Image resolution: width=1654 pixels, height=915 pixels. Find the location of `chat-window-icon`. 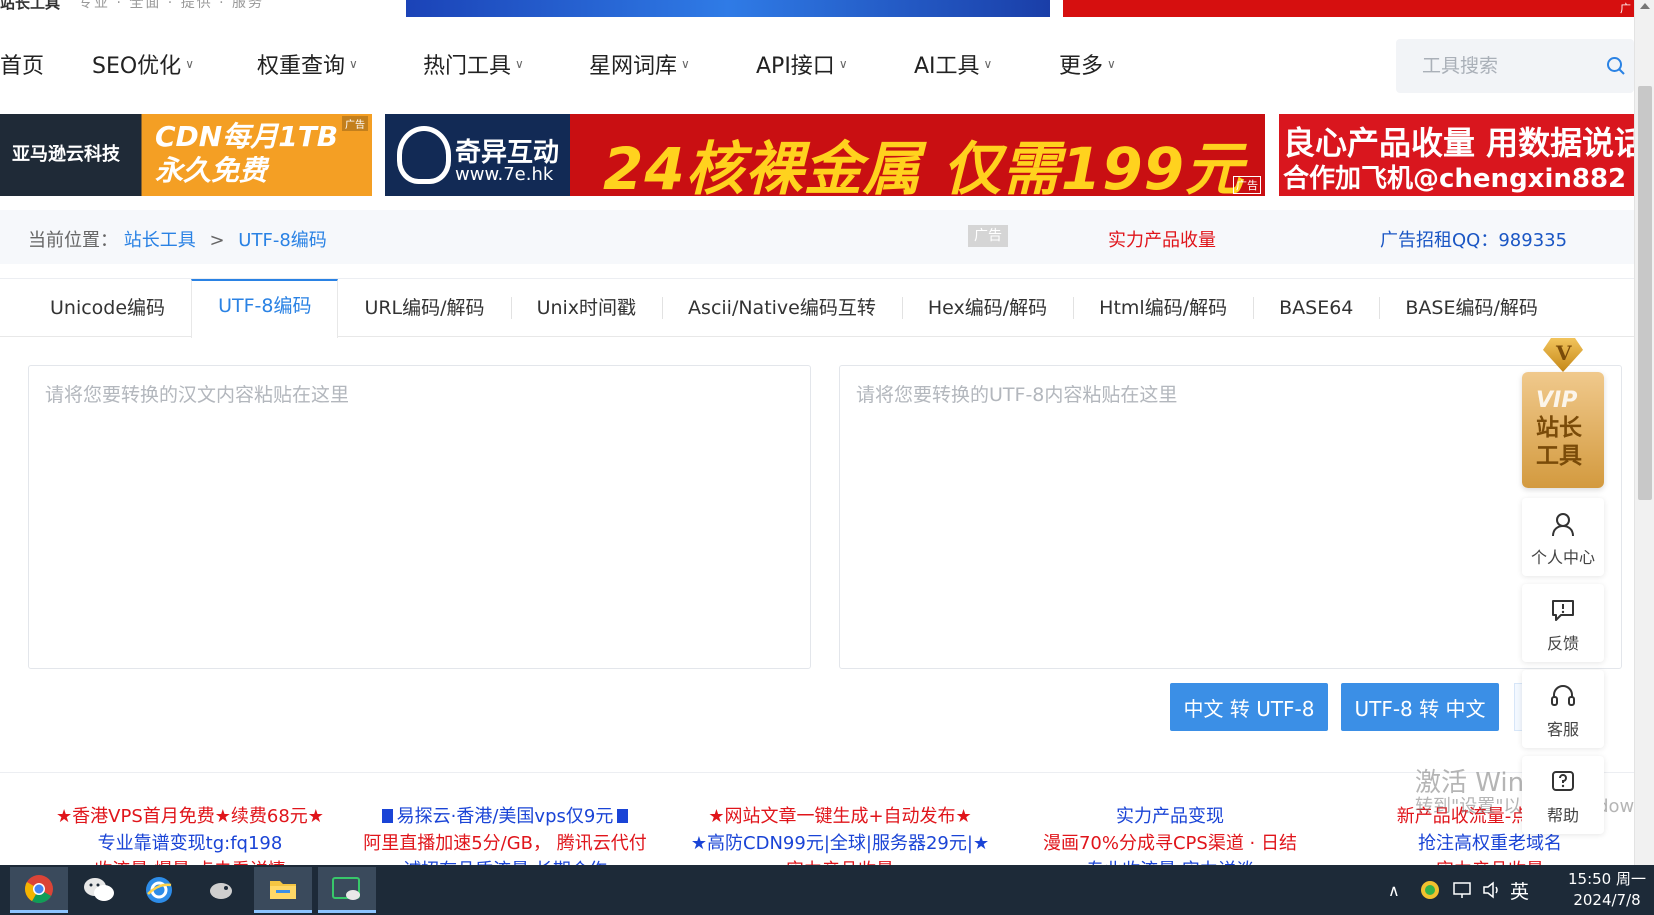

chat-window-icon is located at coordinates (346, 888).